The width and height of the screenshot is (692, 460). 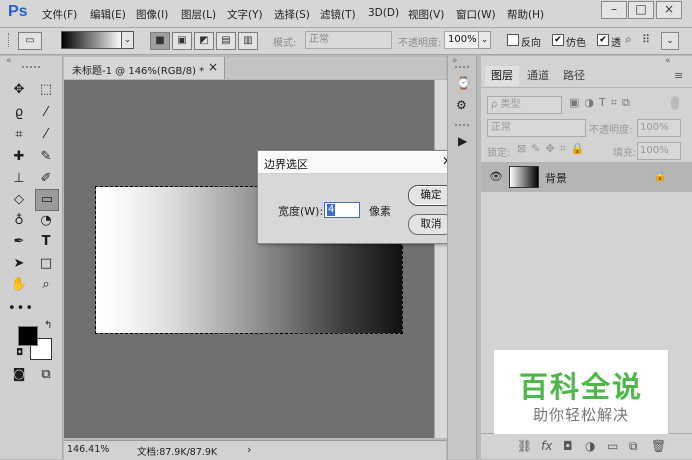 What do you see at coordinates (628, 39) in the screenshot?
I see `search-icon: ⌕` at bounding box center [628, 39].